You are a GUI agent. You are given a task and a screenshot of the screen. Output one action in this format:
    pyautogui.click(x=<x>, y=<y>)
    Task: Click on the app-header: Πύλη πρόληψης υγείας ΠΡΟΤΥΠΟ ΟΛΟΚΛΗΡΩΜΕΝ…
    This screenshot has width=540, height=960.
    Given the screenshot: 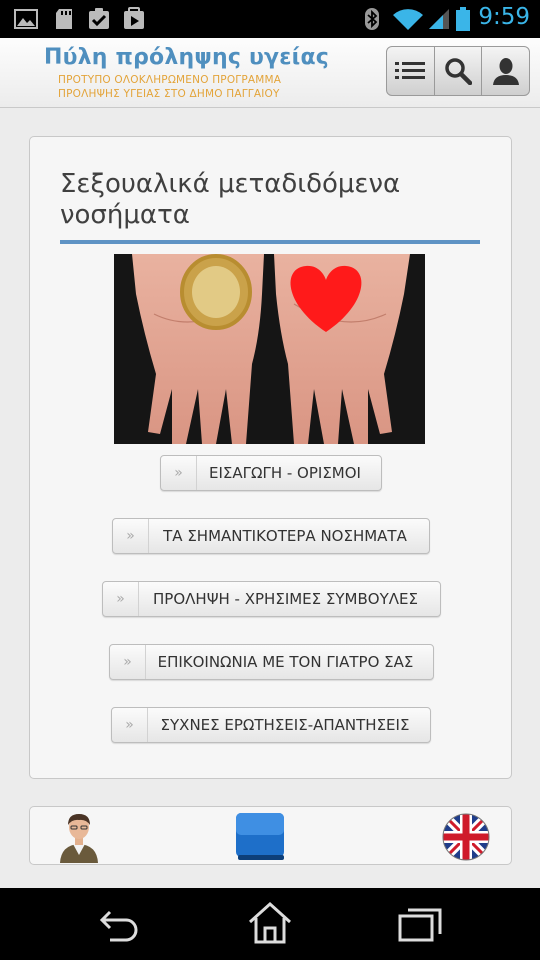 What is the action you would take?
    pyautogui.click(x=270, y=73)
    